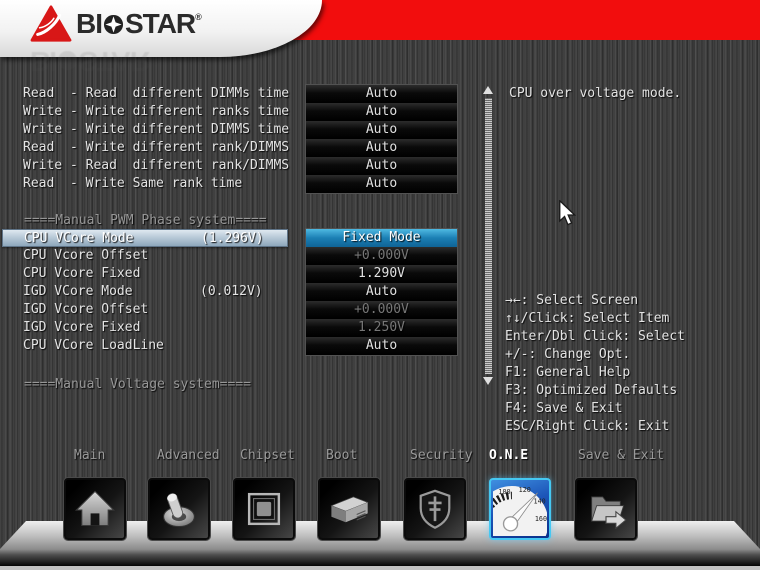  Describe the element at coordinates (198, 17) in the screenshot. I see `registered-mark: ®` at that location.